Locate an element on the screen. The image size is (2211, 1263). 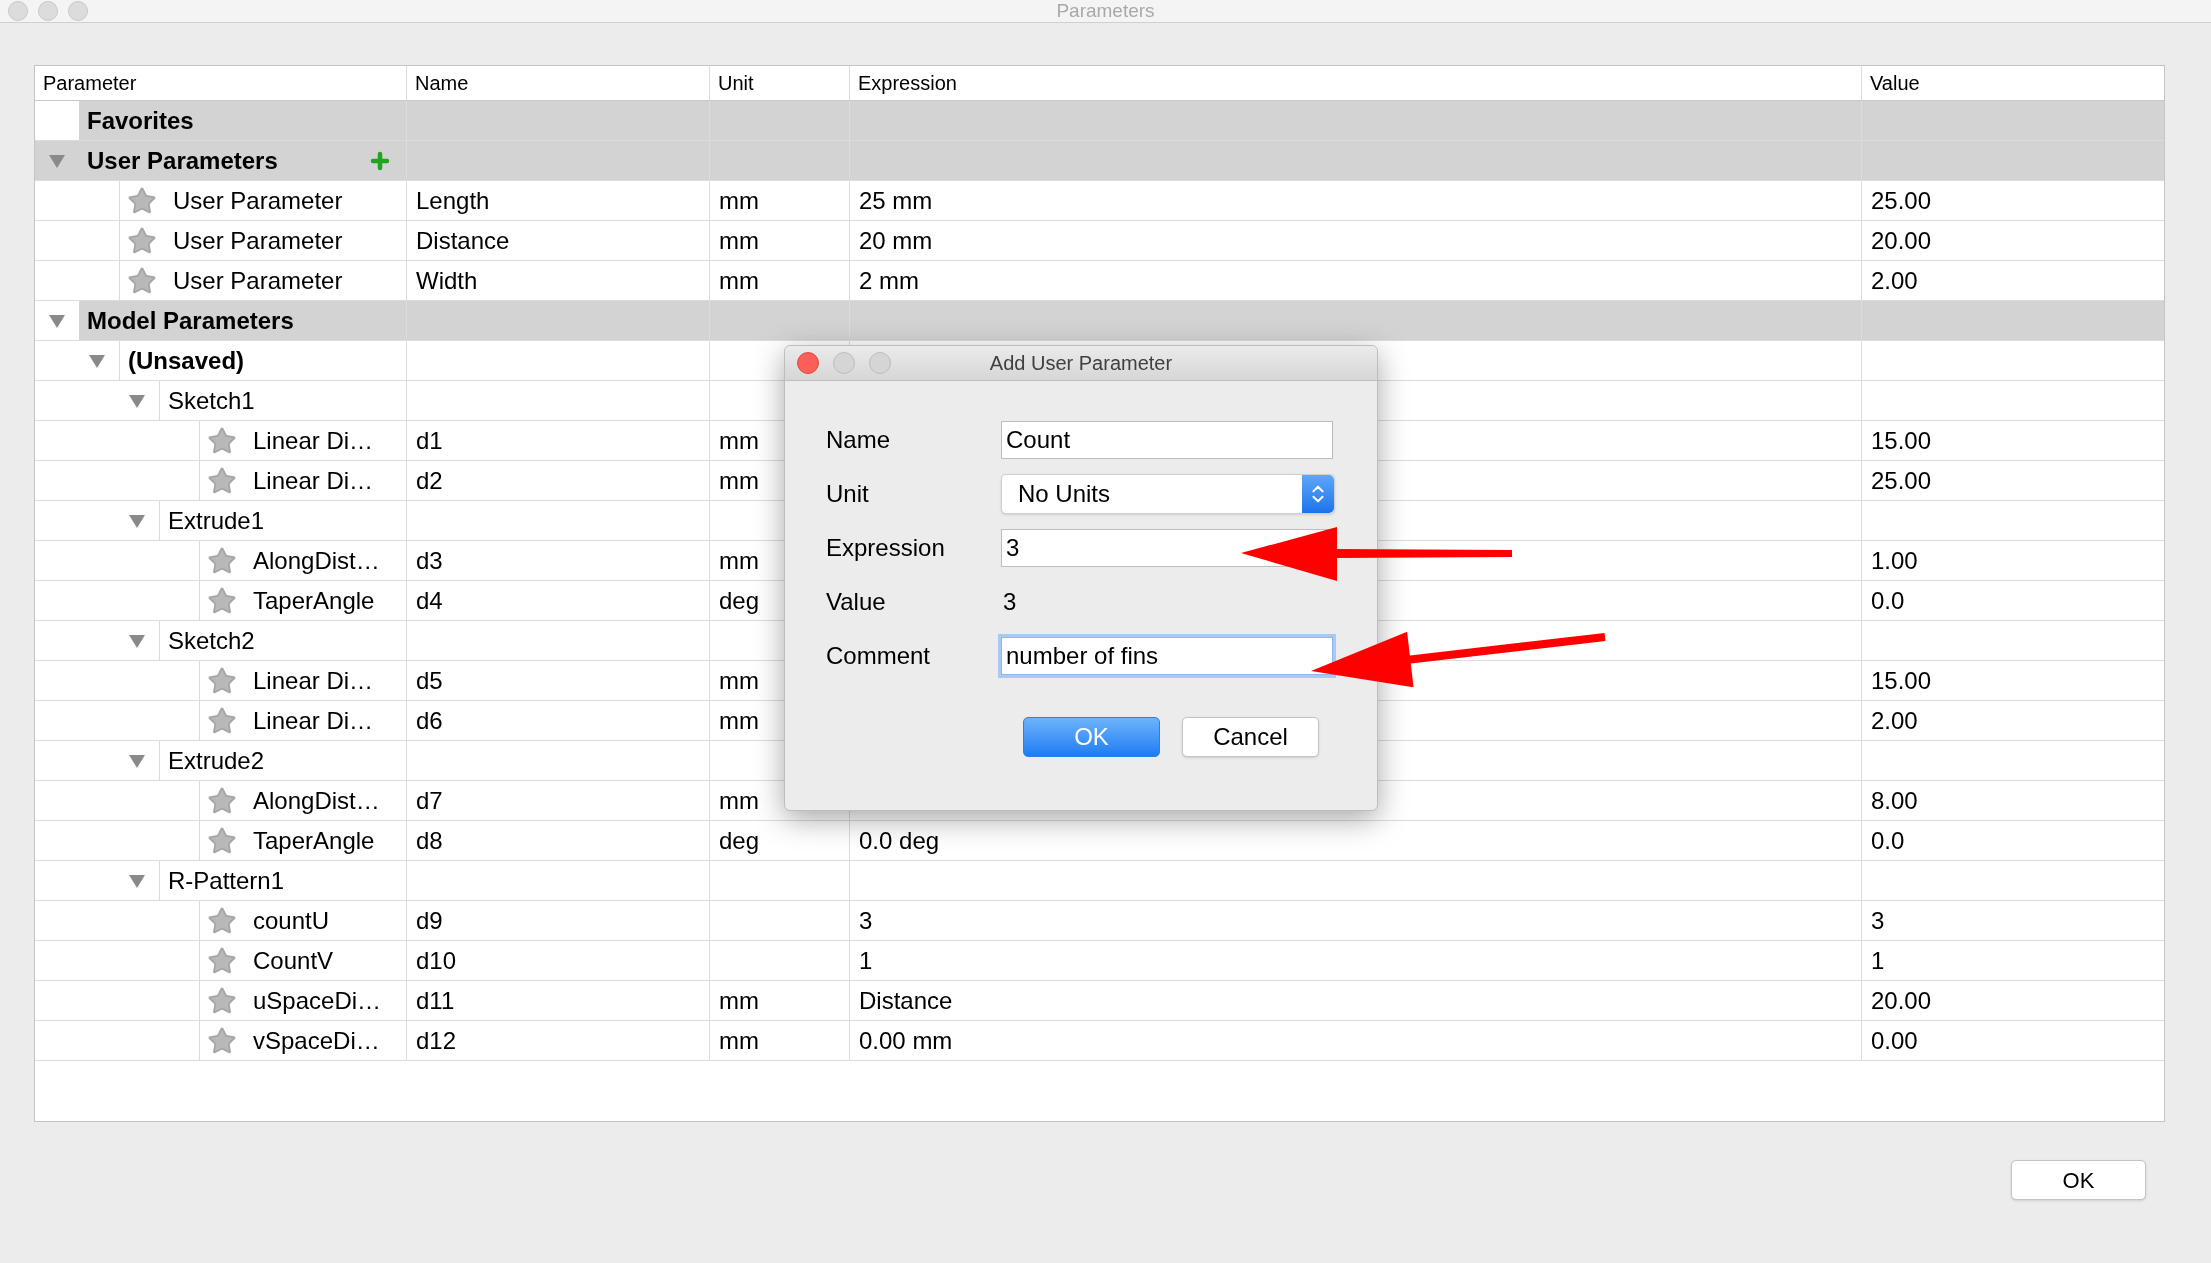
table-cell: 25.00 is located at coordinates (2012, 200).